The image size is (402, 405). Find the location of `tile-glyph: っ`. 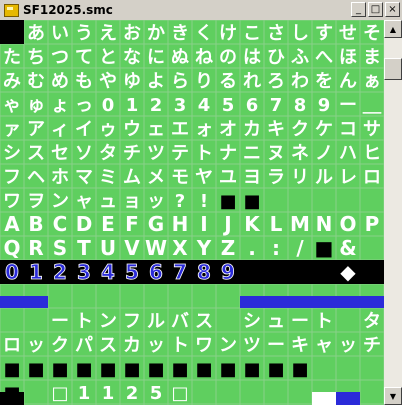

tile-glyph: っ is located at coordinates (84, 105).